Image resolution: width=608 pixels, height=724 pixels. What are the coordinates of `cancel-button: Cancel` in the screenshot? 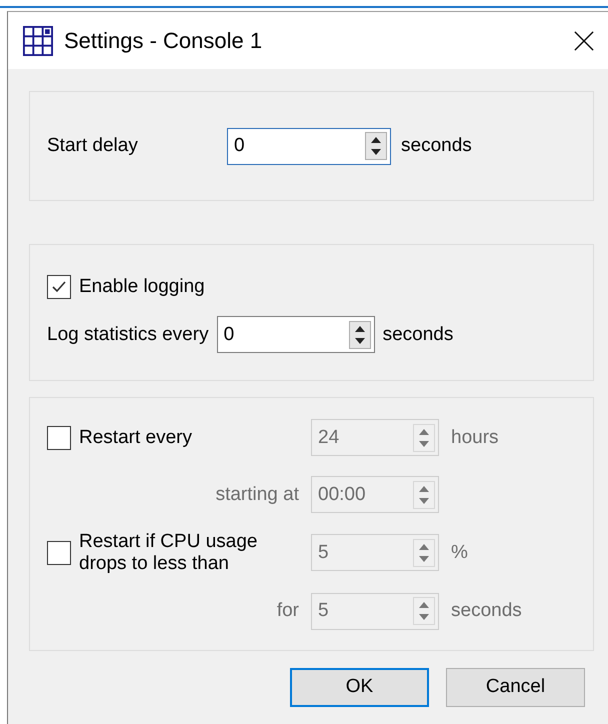 It's located at (515, 687).